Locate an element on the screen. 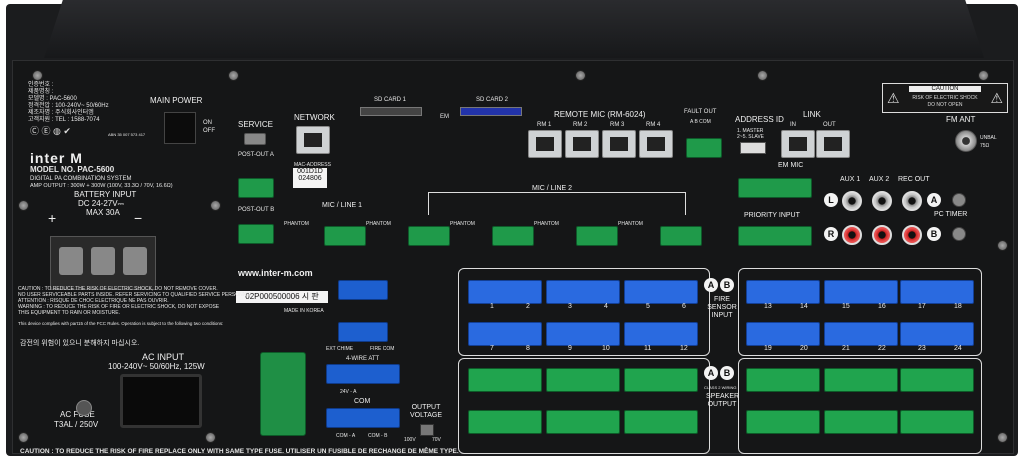 Image resolution: width=1024 pixels, height=462 pixels. main-power-switch is located at coordinates (180, 128).